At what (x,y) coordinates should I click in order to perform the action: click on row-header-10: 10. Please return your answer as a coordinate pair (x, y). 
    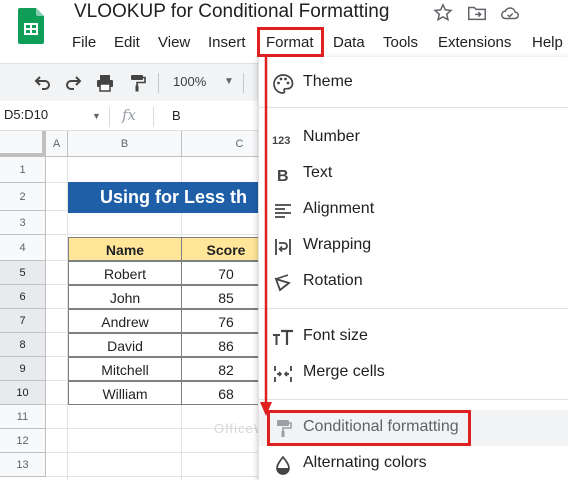
    Looking at the image, I should click on (23, 393).